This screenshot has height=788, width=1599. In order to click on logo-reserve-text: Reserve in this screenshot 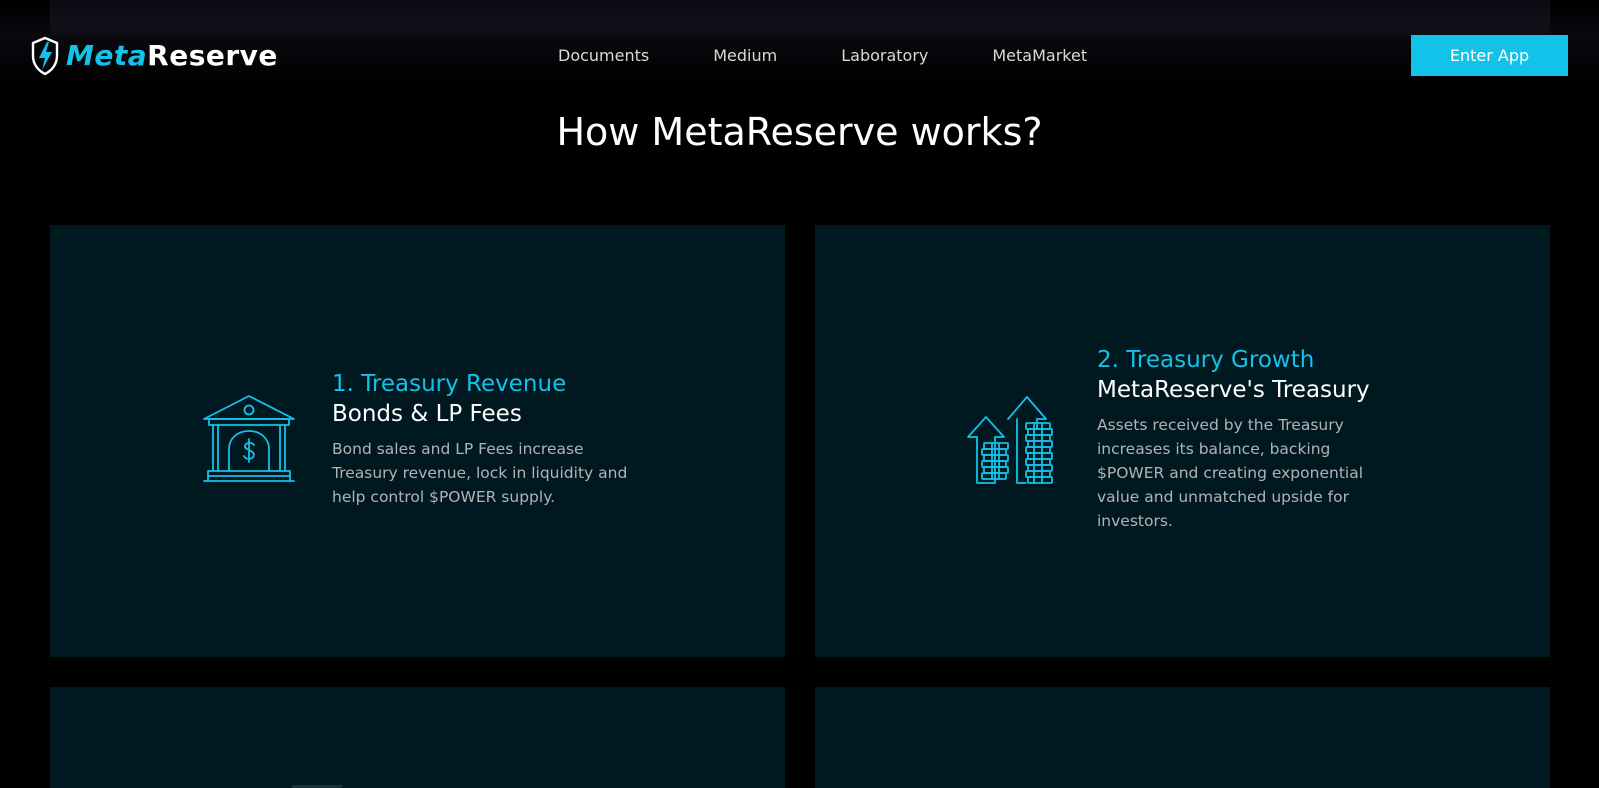, I will do `click(212, 55)`.